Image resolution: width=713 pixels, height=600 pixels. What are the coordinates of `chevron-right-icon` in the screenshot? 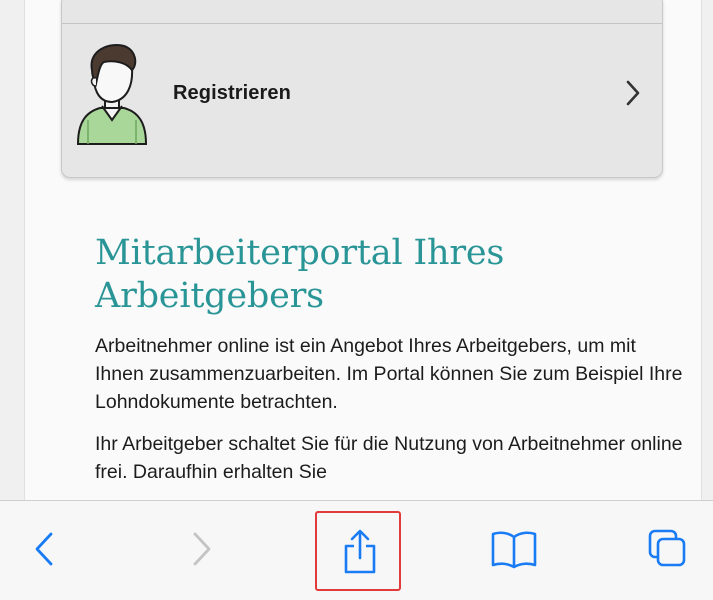 It's located at (633, 93).